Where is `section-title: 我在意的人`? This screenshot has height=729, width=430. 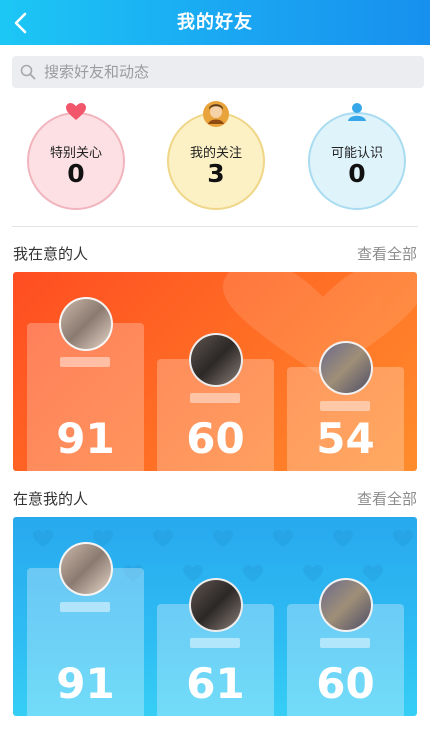
section-title: 我在意的人 is located at coordinates (51, 254).